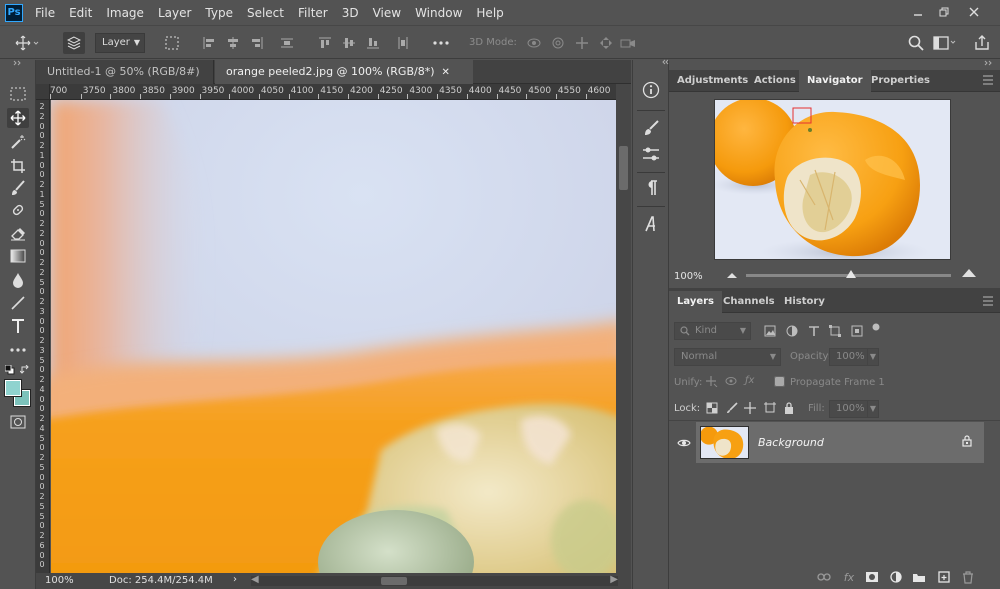  What do you see at coordinates (688, 276) in the screenshot?
I see `navigator-zoom-value: 100%` at bounding box center [688, 276].